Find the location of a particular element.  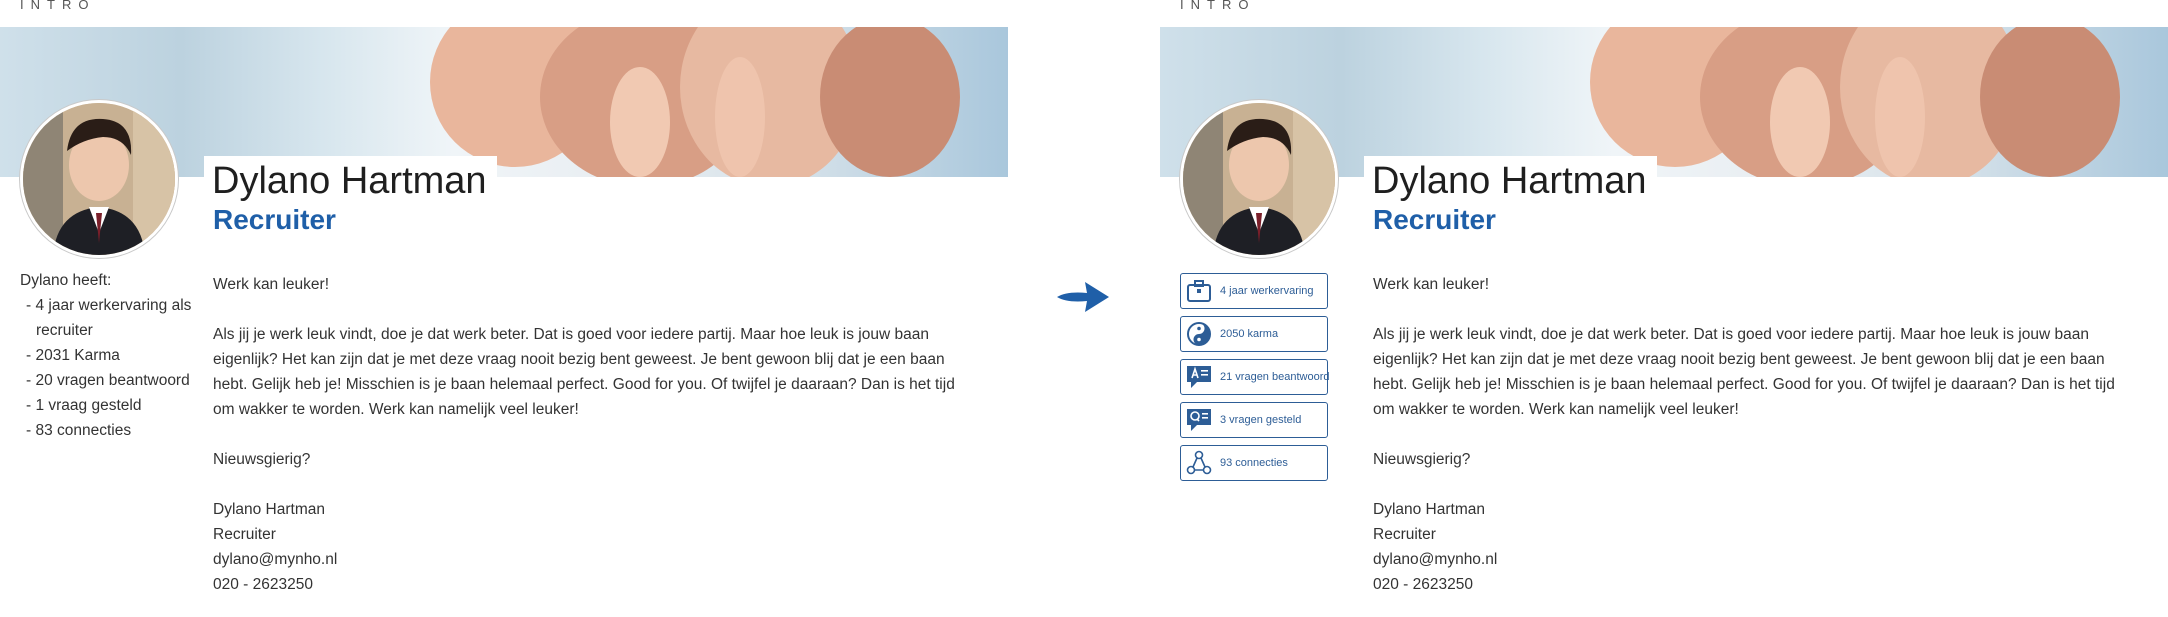

question-icon is located at coordinates (1199, 420).